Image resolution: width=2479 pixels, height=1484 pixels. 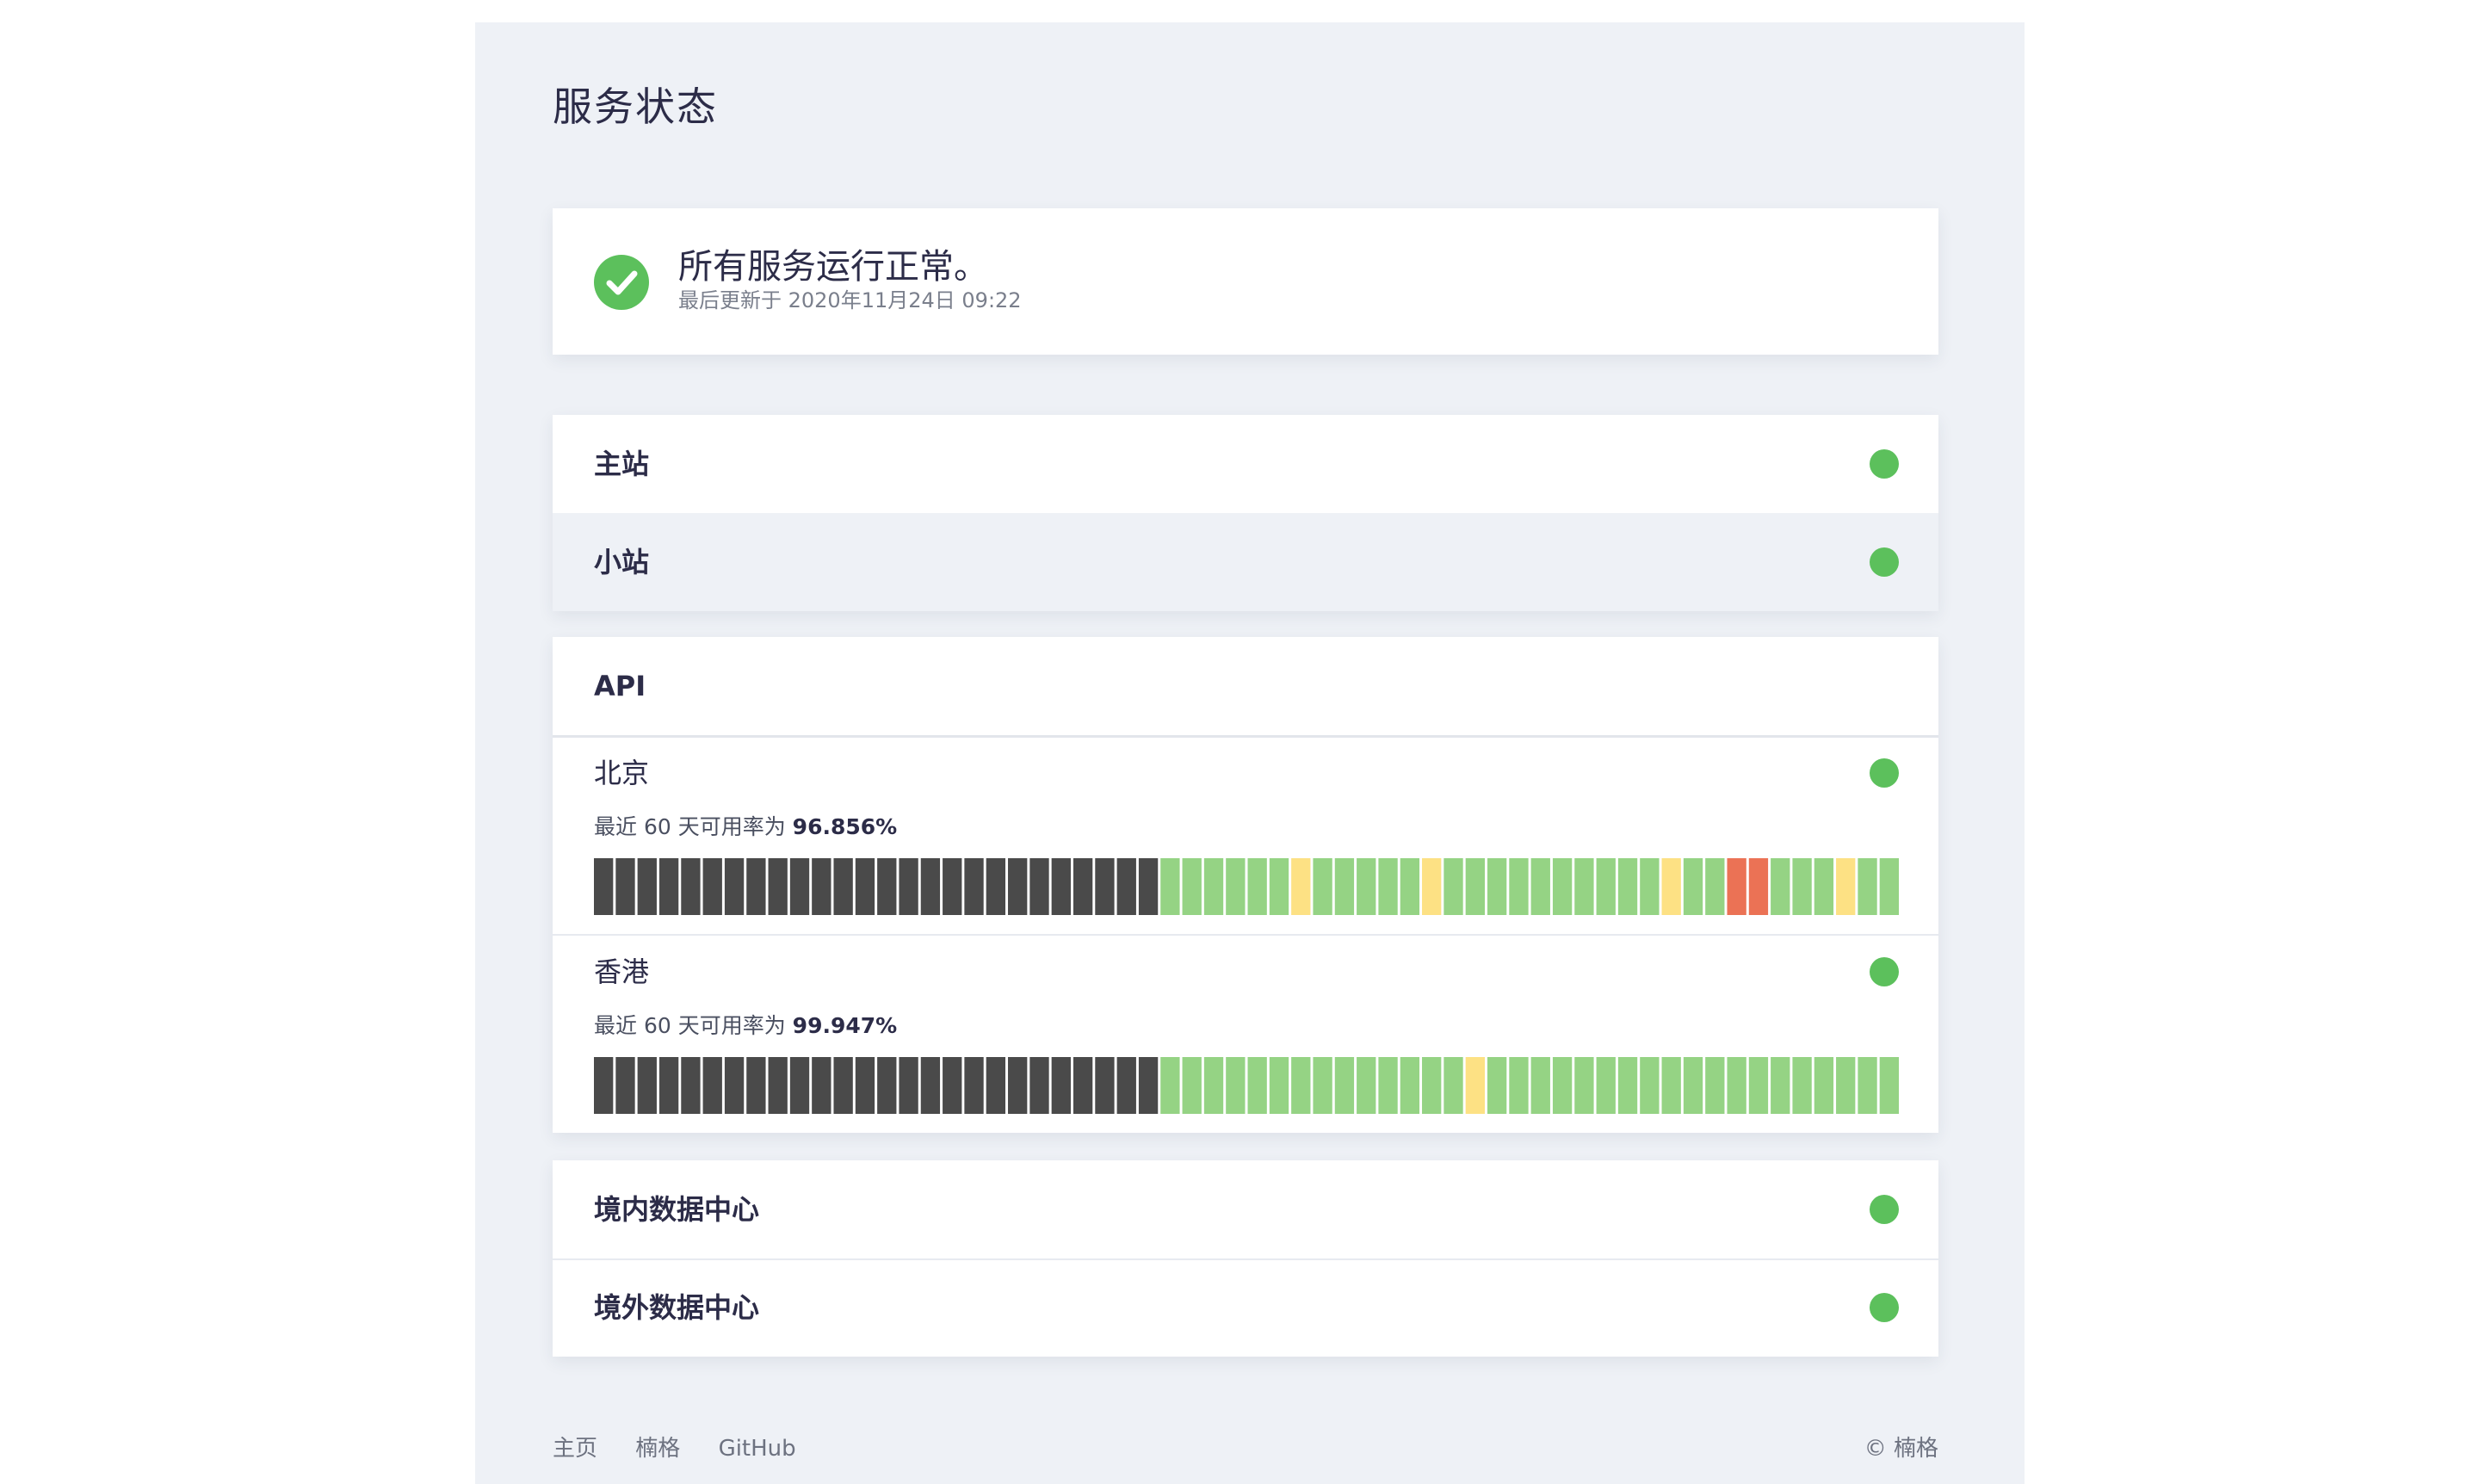 I want to click on api-group-header: API, so click(x=1245, y=687).